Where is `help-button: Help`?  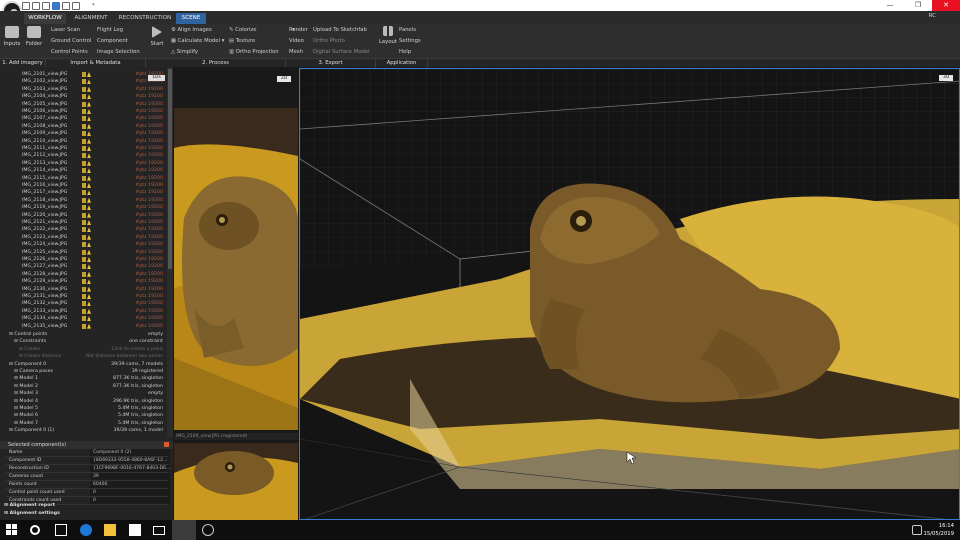 help-button: Help is located at coordinates (405, 52).